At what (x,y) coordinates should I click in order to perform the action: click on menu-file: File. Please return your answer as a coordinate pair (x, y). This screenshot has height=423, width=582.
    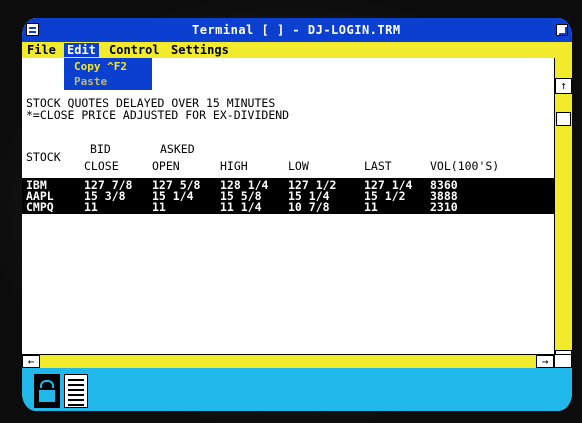
    Looking at the image, I should click on (41, 50).